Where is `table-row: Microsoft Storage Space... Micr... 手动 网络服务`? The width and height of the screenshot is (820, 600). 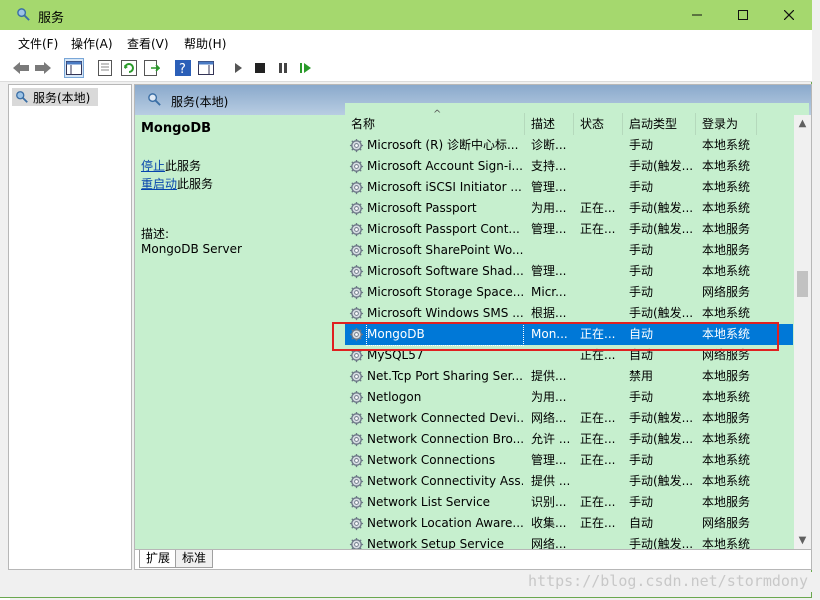
table-row: Microsoft Storage Space... Micr... 手动 网络服务 is located at coordinates (569, 292).